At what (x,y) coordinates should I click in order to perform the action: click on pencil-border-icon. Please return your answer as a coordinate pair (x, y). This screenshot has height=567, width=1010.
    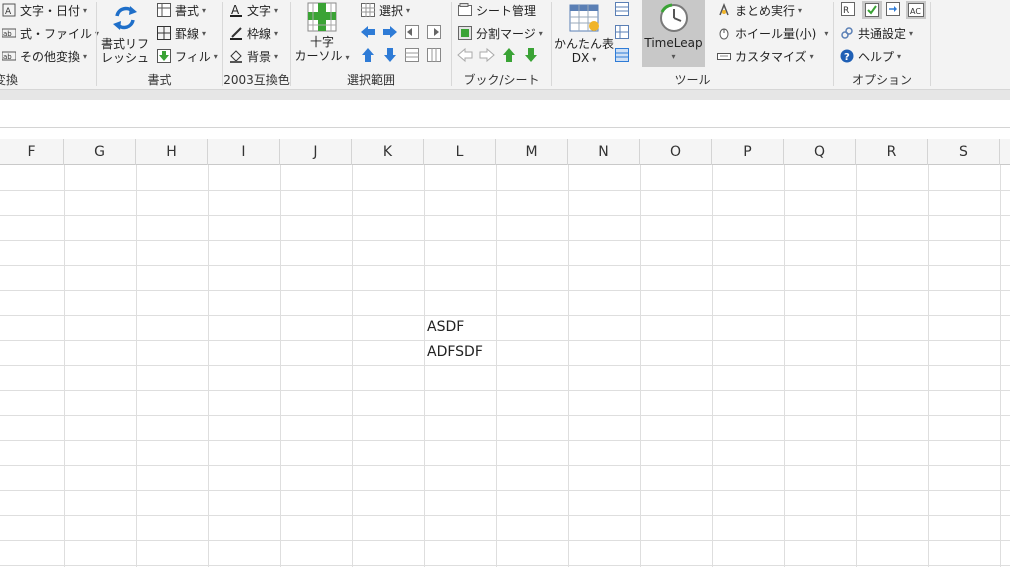
    Looking at the image, I should click on (236, 33).